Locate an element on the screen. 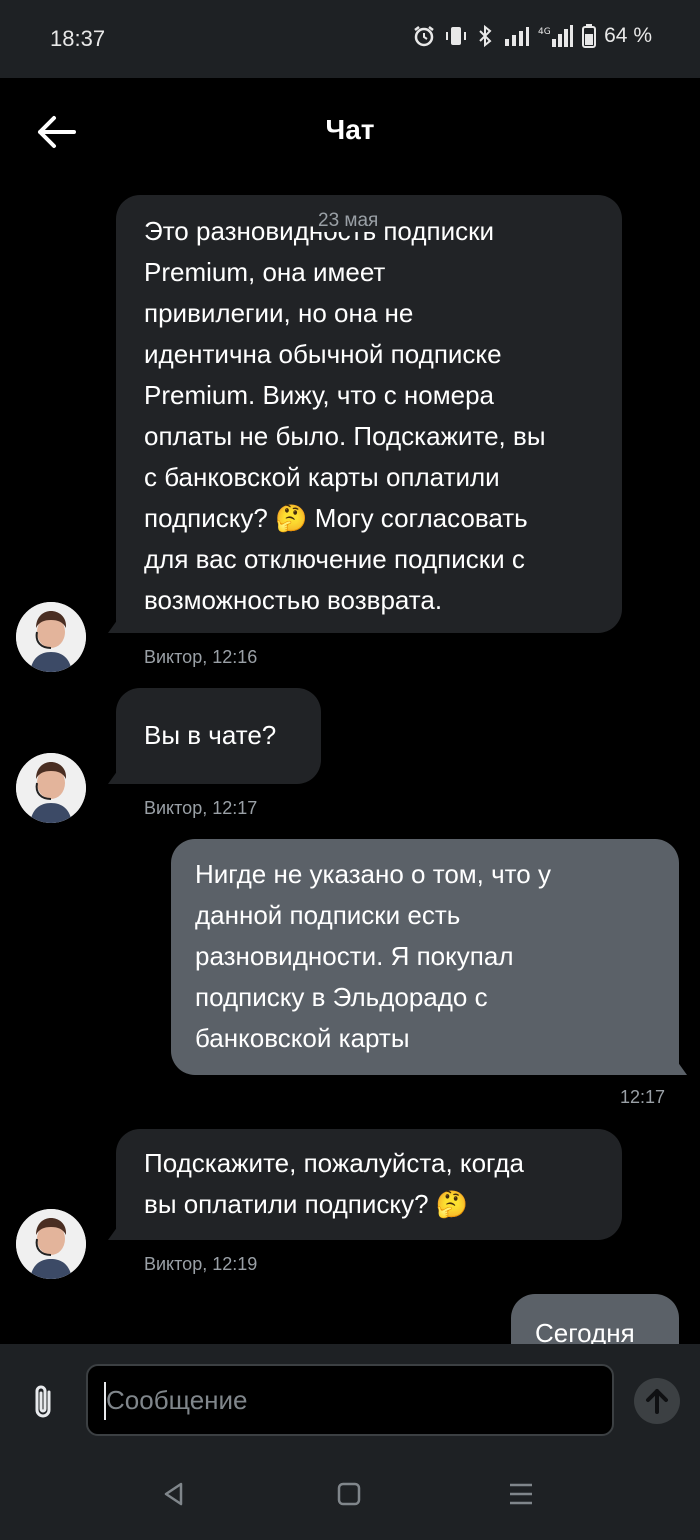  square-home-icon is located at coordinates (349, 1494).